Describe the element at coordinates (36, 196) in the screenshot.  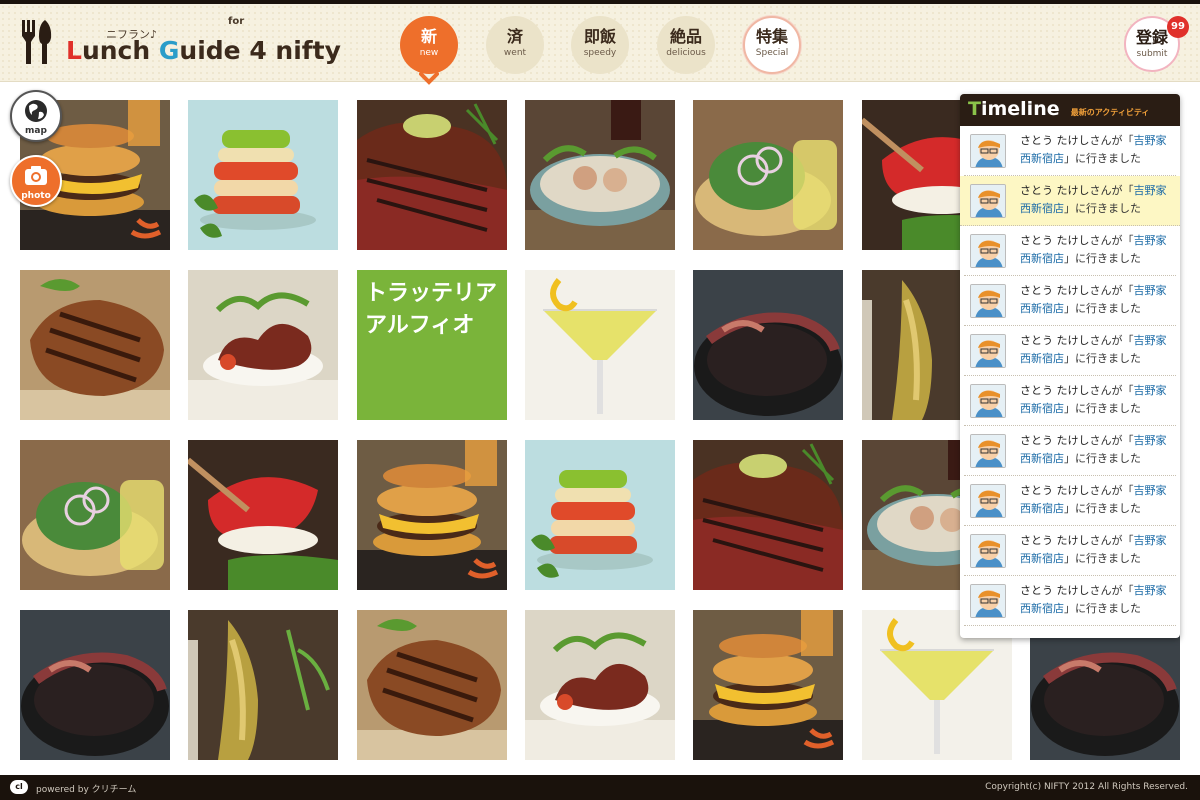
I see `photo-label: photo` at that location.